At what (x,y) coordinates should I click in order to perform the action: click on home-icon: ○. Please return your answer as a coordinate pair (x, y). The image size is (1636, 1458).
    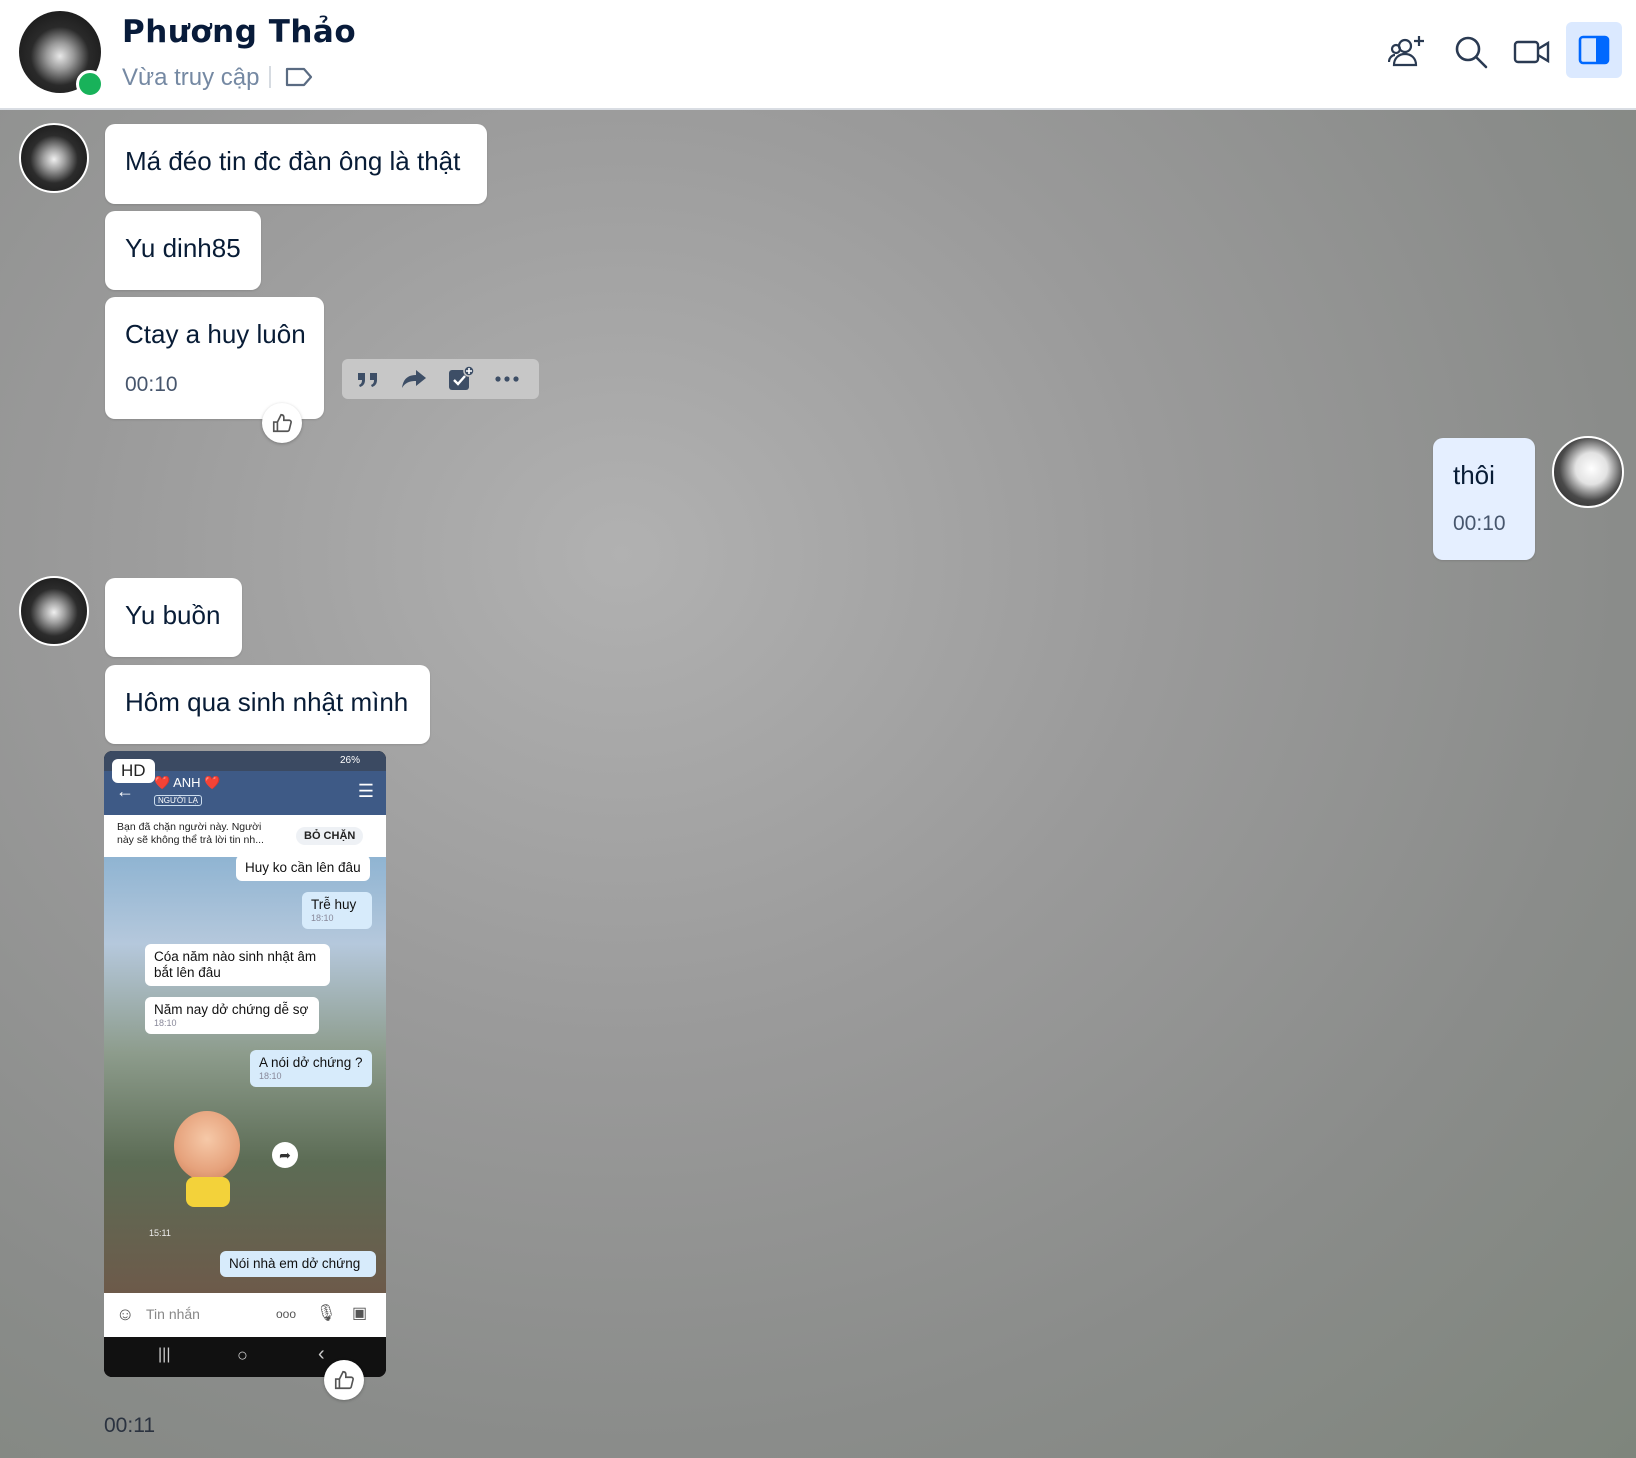
    Looking at the image, I should click on (242, 1355).